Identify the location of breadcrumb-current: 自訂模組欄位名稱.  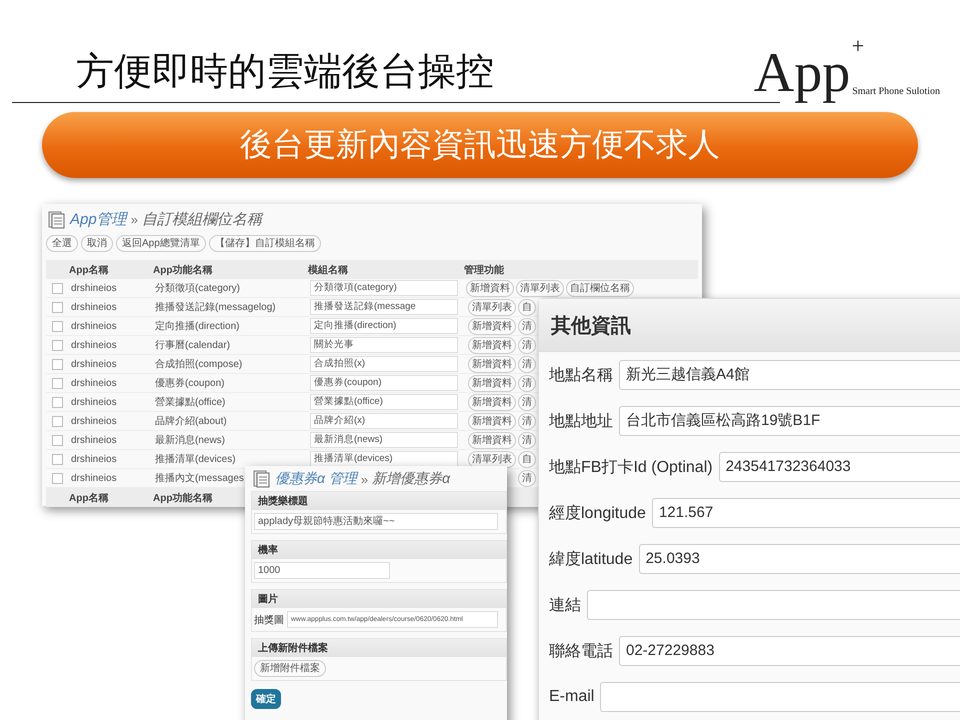
(202, 219).